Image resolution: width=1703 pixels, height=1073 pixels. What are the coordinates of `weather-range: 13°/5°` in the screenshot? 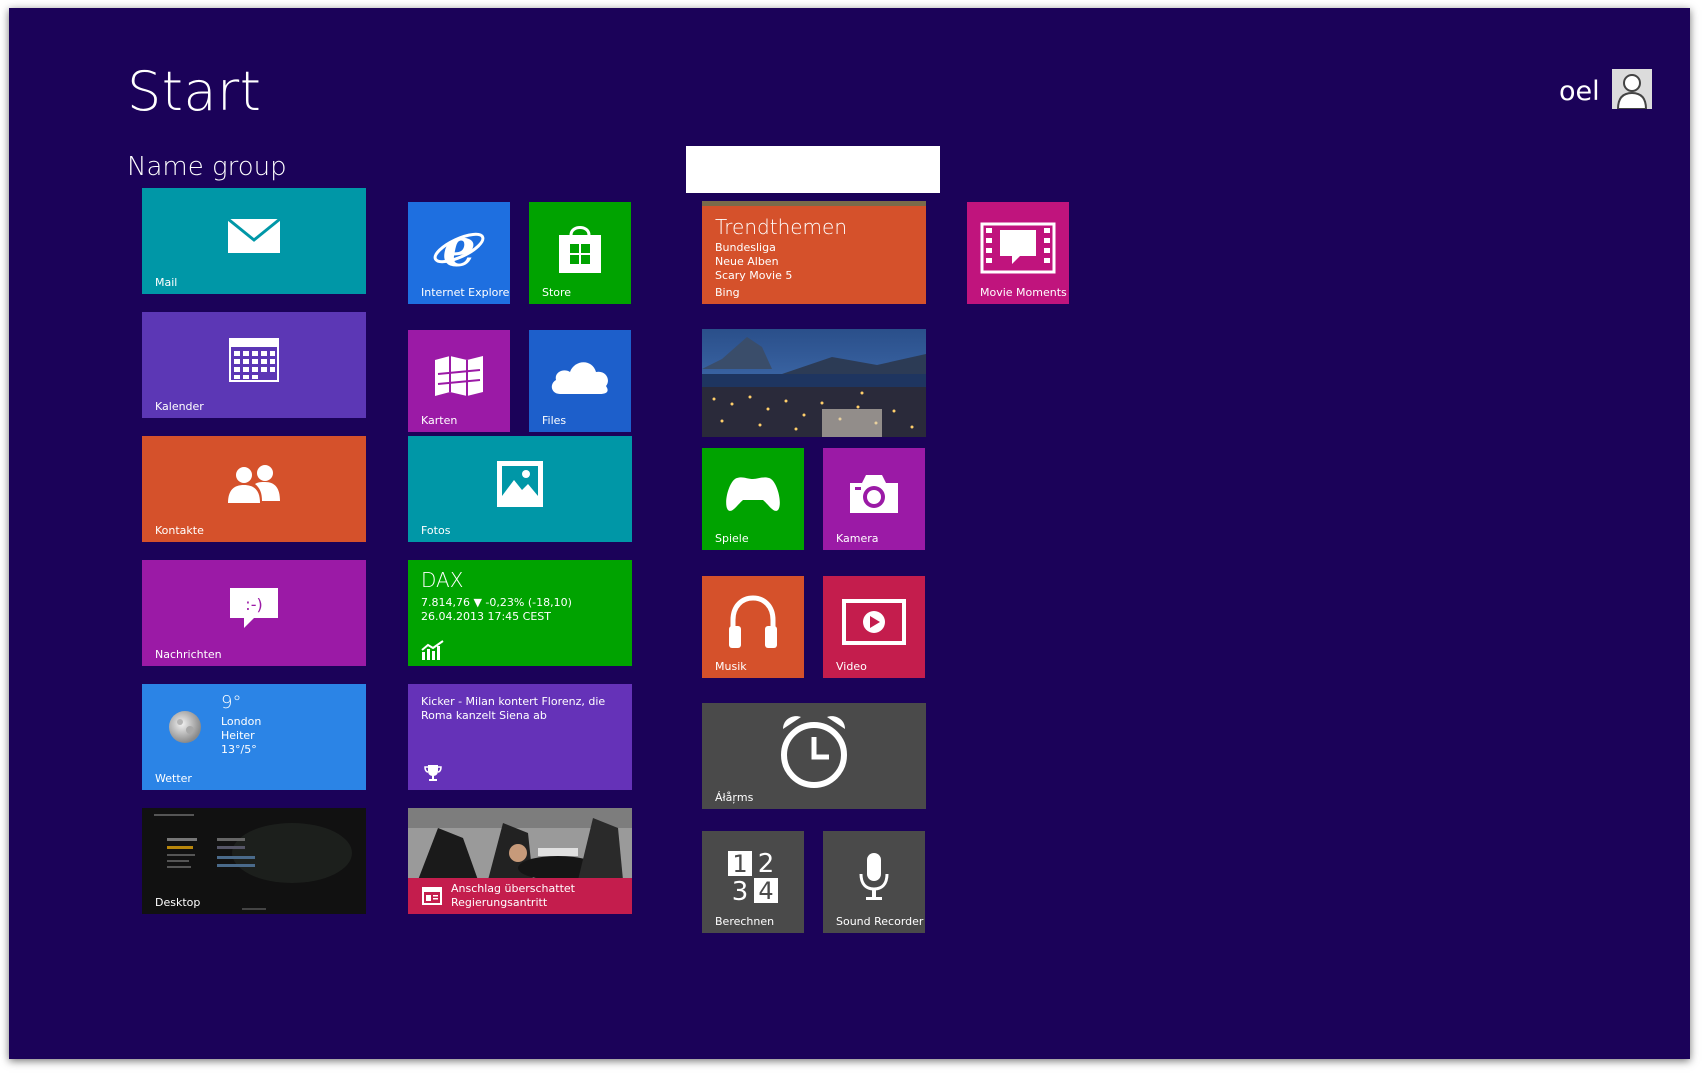 It's located at (239, 749).